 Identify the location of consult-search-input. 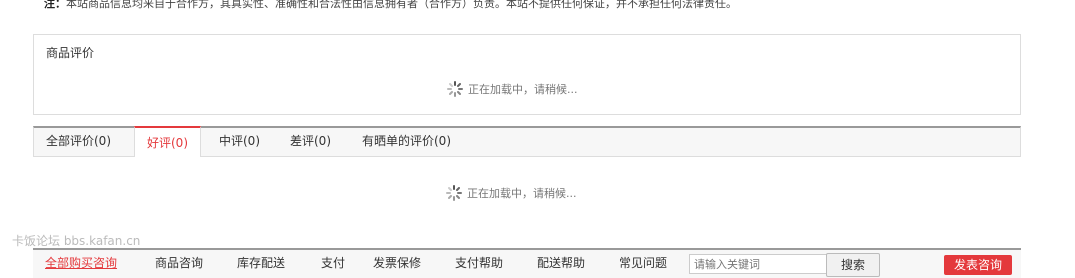
(760, 264).